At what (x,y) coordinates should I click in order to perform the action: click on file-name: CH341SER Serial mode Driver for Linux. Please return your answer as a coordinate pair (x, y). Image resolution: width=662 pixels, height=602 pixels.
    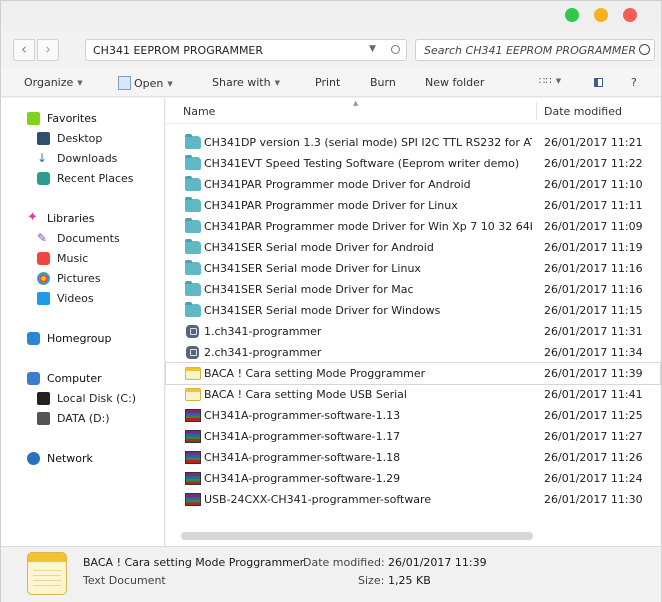
    Looking at the image, I should click on (312, 268).